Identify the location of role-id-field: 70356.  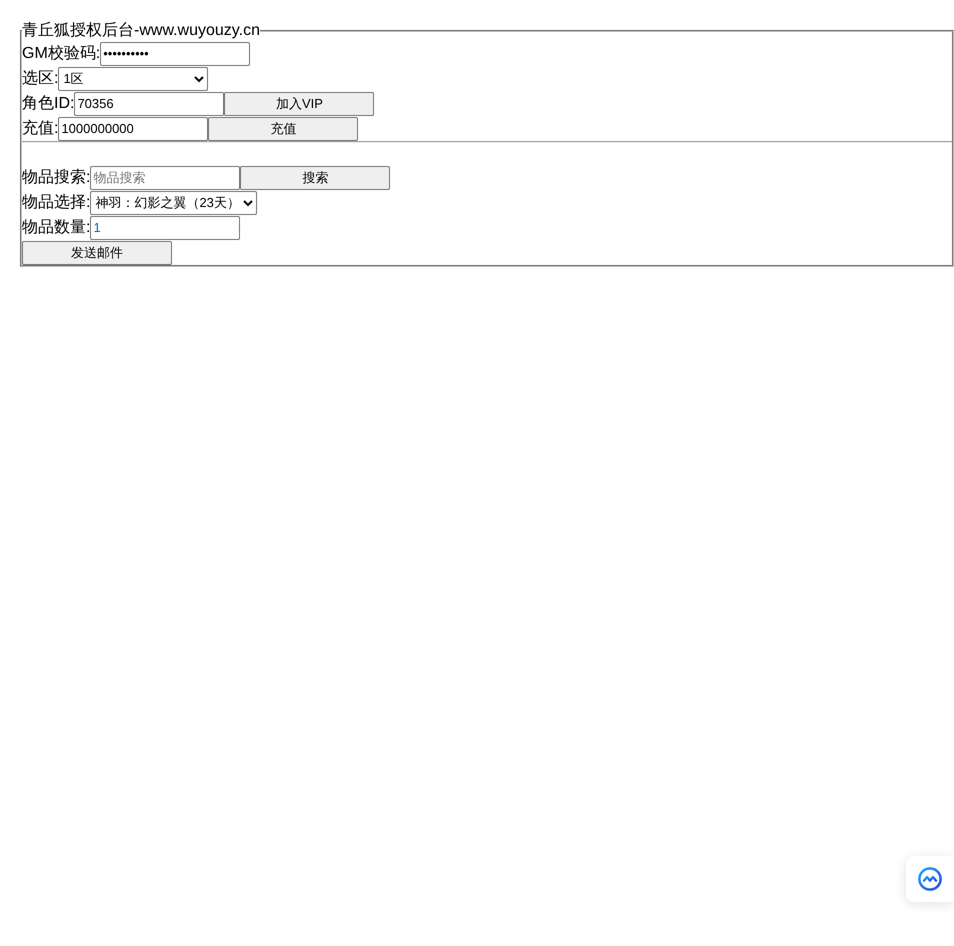
(149, 104).